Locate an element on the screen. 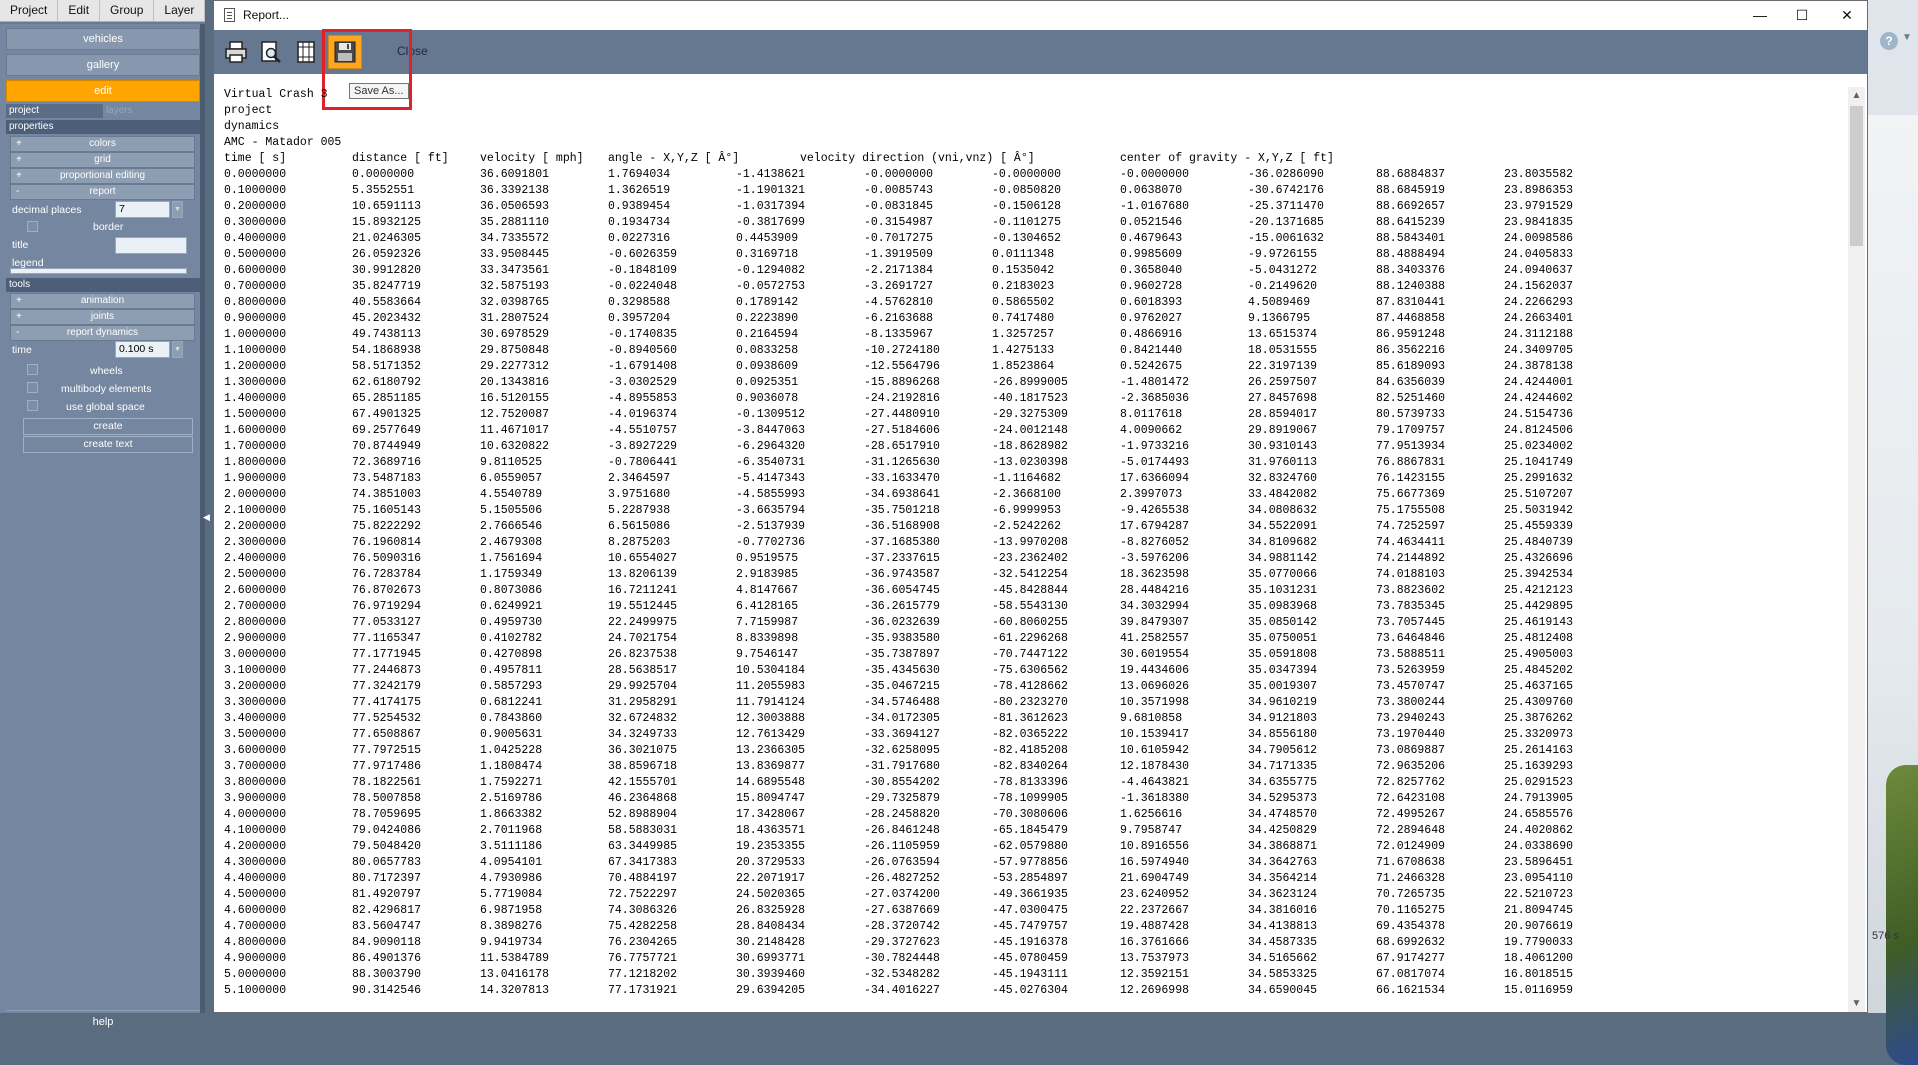 This screenshot has height=1065, width=1918. table-cell: -0.1101275 is located at coordinates (1027, 222).